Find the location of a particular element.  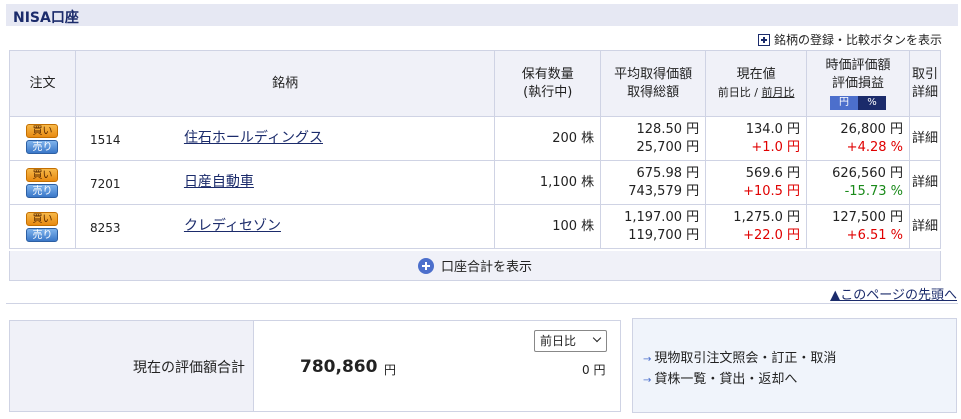

total-unit: 円 is located at coordinates (390, 370).